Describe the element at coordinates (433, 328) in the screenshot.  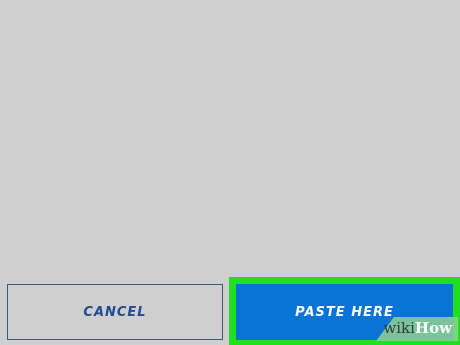
I see `watermark-how: How` at that location.